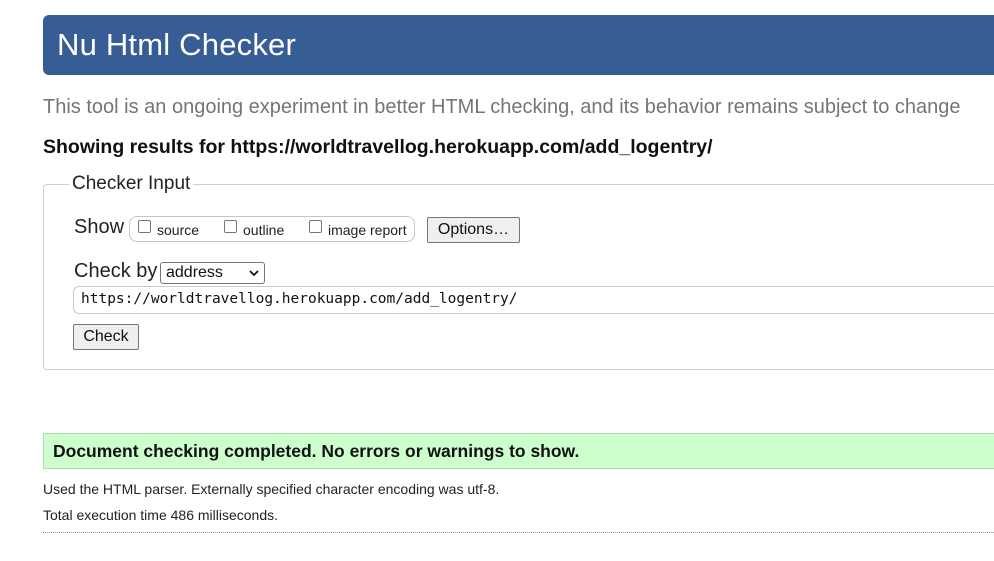 The height and width of the screenshot is (561, 994). I want to click on check-by-label: Check by, so click(116, 271).